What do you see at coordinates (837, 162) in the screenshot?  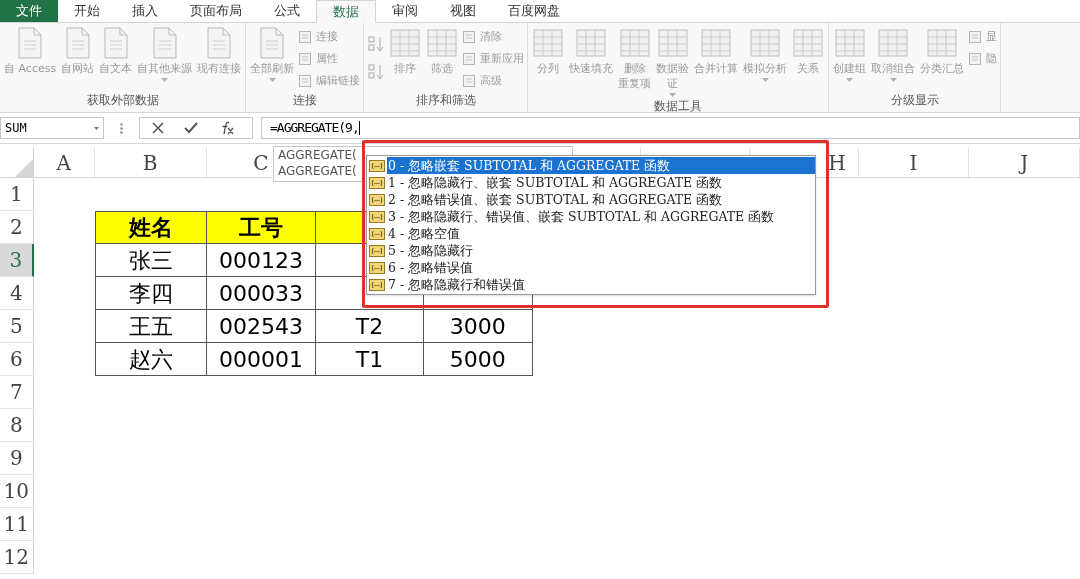 I see `column-header: H` at bounding box center [837, 162].